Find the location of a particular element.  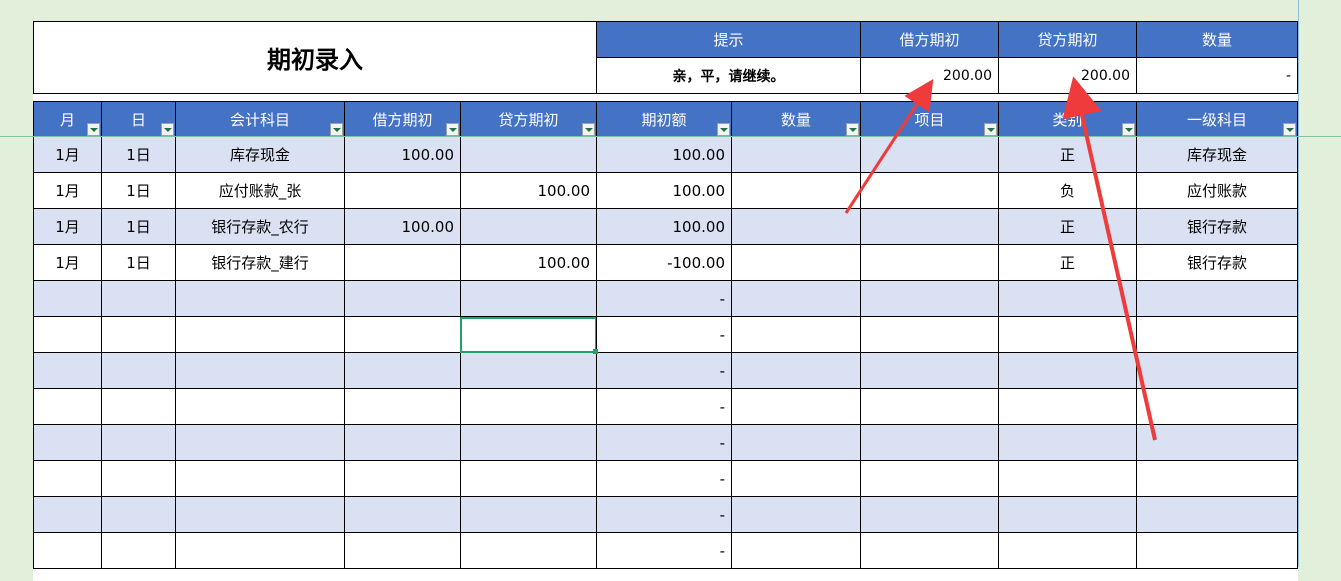

column-header-account: 会计科目 is located at coordinates (260, 119).